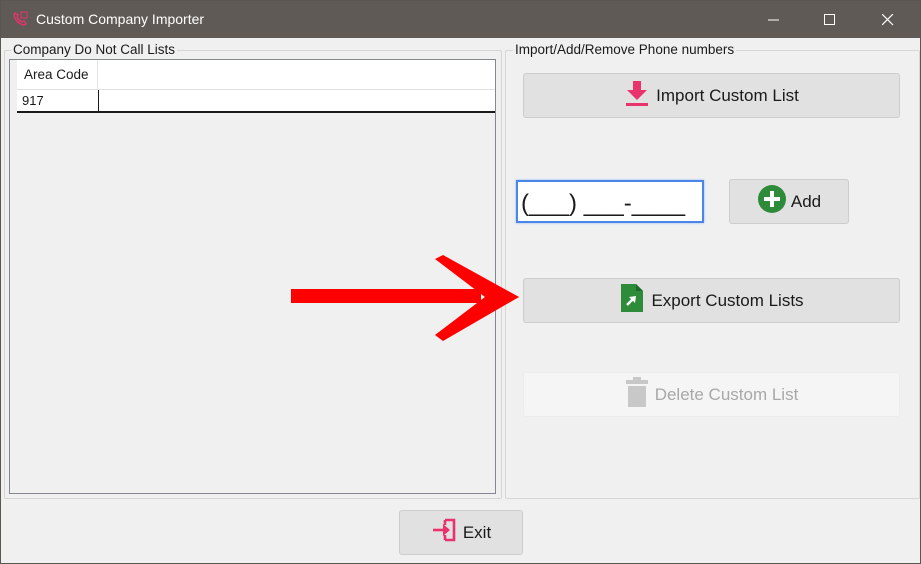  What do you see at coordinates (727, 300) in the screenshot?
I see `export-custom-lists-label: Export Custom Lists` at bounding box center [727, 300].